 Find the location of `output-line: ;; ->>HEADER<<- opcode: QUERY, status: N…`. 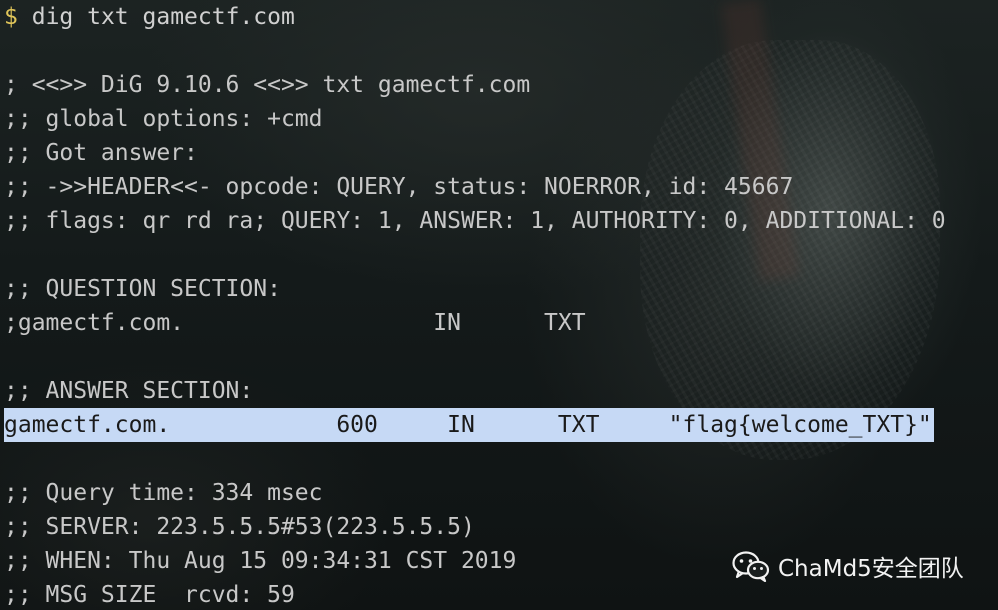

output-line: ;; ->>HEADER<<- opcode: QUERY, status: N… is located at coordinates (399, 187).